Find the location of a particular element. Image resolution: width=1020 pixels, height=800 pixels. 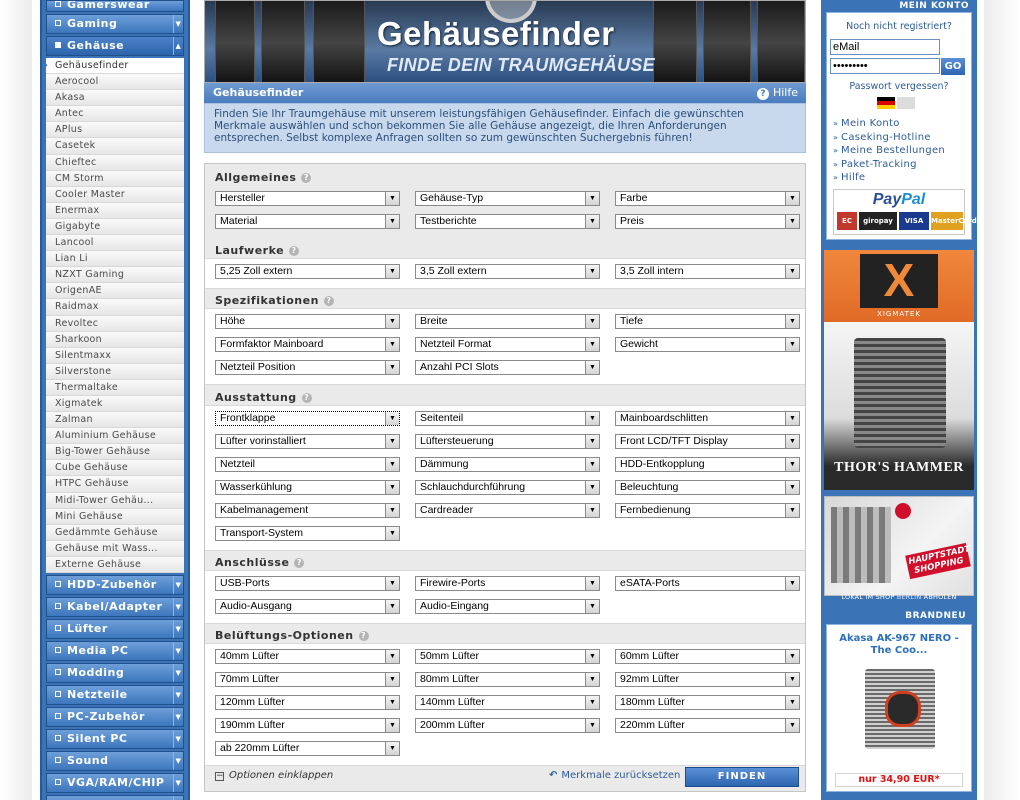

password-field: ••••••••• is located at coordinates (885, 66).